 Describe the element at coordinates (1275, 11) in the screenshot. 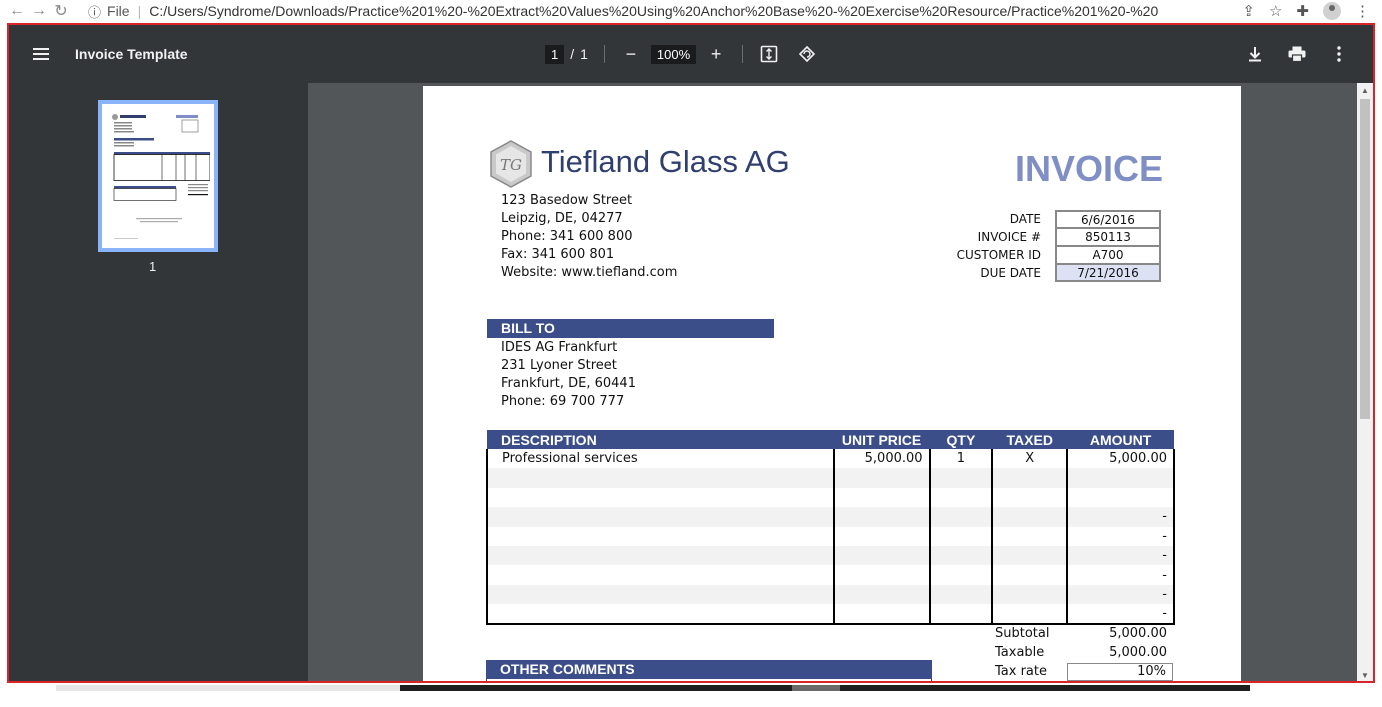

I see `bookmark-star-icon: ☆` at that location.